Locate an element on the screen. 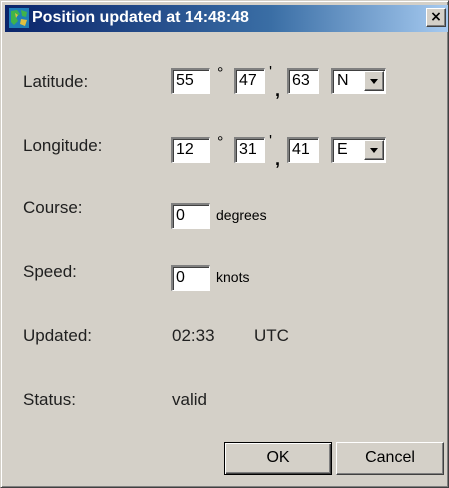 The height and width of the screenshot is (488, 449). longitude-hemisphere-value: E is located at coordinates (342, 149).